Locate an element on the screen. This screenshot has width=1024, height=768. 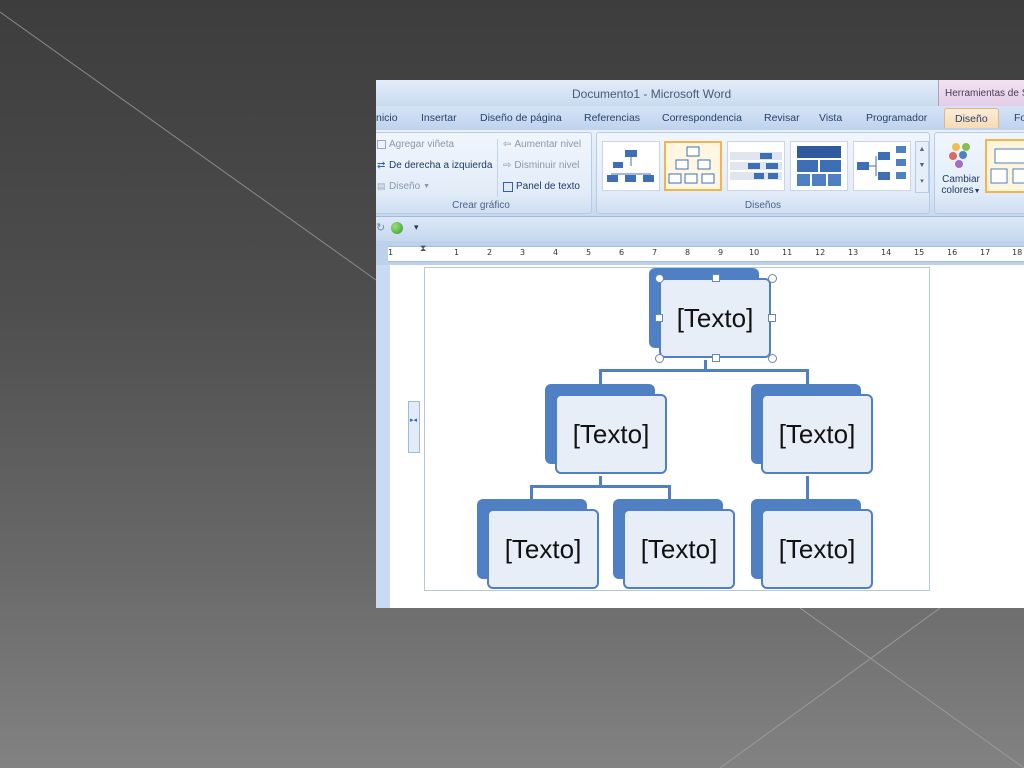
redo-icon: ↻ is located at coordinates (380, 227).